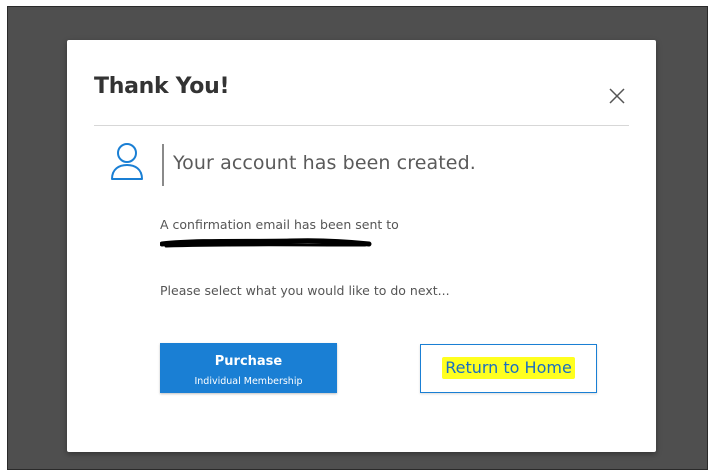  I want to click on purchase-button-label: Purchase, so click(248, 361).